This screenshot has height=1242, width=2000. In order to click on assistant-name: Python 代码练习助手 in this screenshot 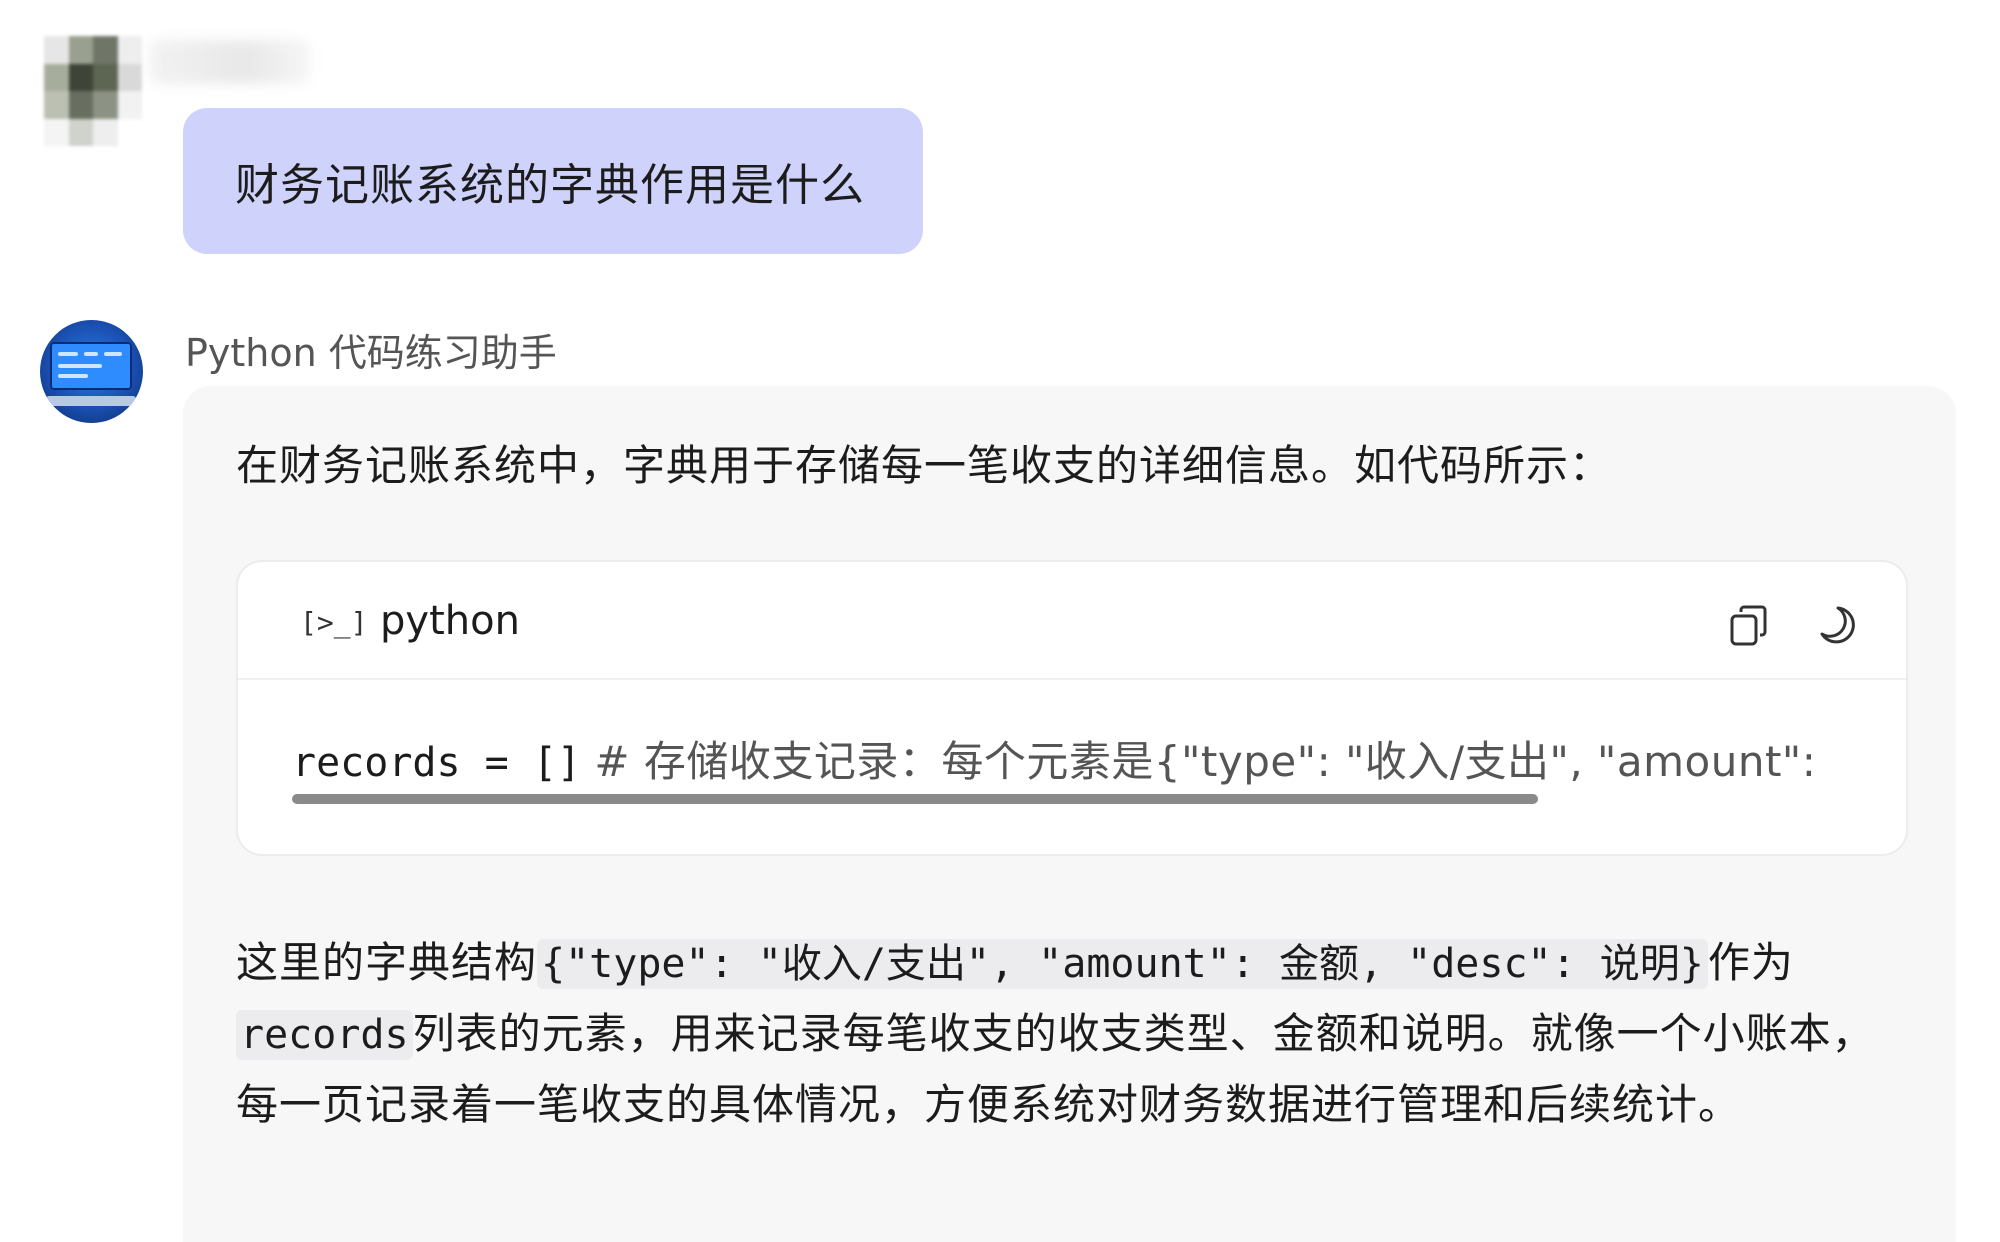, I will do `click(371, 353)`.